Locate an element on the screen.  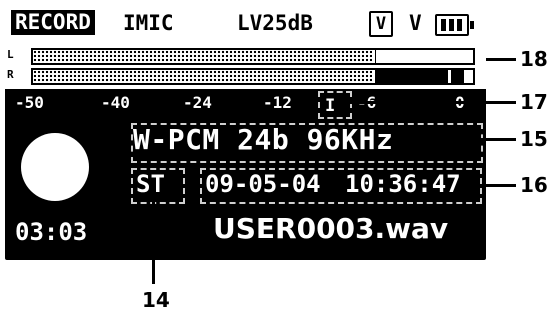
left-level-meter is located at coordinates (253, 56).